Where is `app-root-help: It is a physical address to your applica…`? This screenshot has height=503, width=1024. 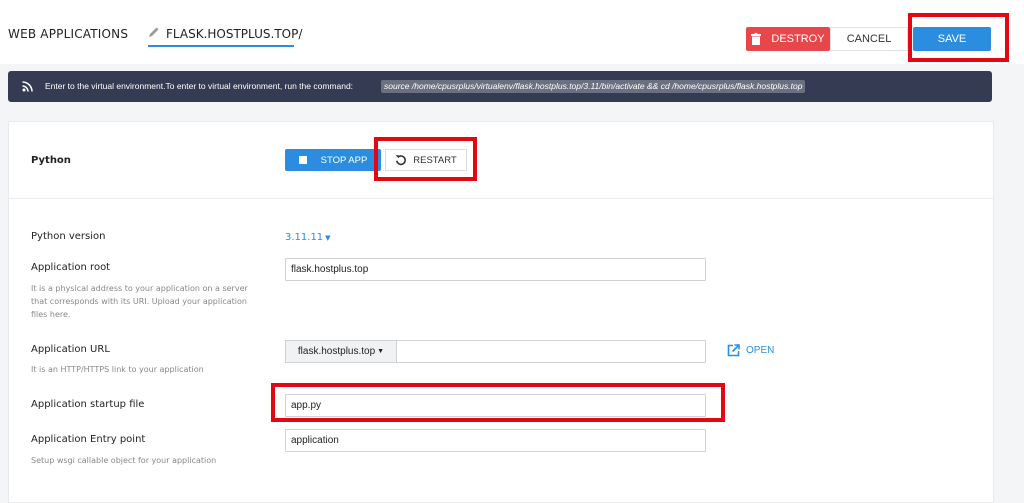
app-root-help: It is a physical address to your applica… is located at coordinates (139, 301).